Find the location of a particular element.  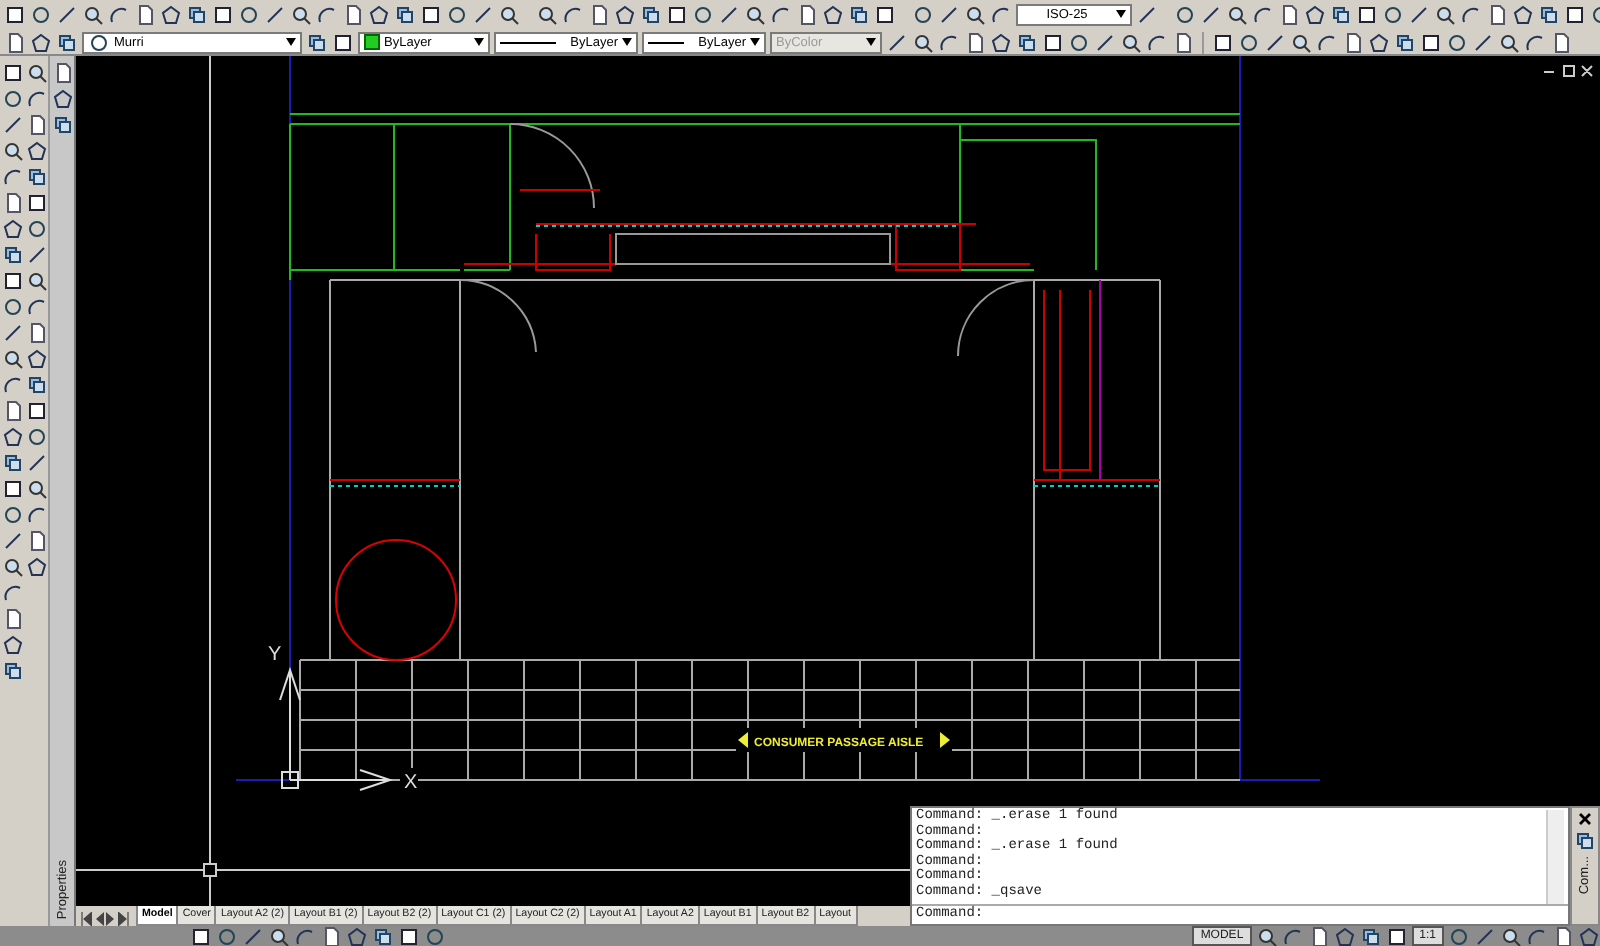

last-tab-icon is located at coordinates (124, 919).